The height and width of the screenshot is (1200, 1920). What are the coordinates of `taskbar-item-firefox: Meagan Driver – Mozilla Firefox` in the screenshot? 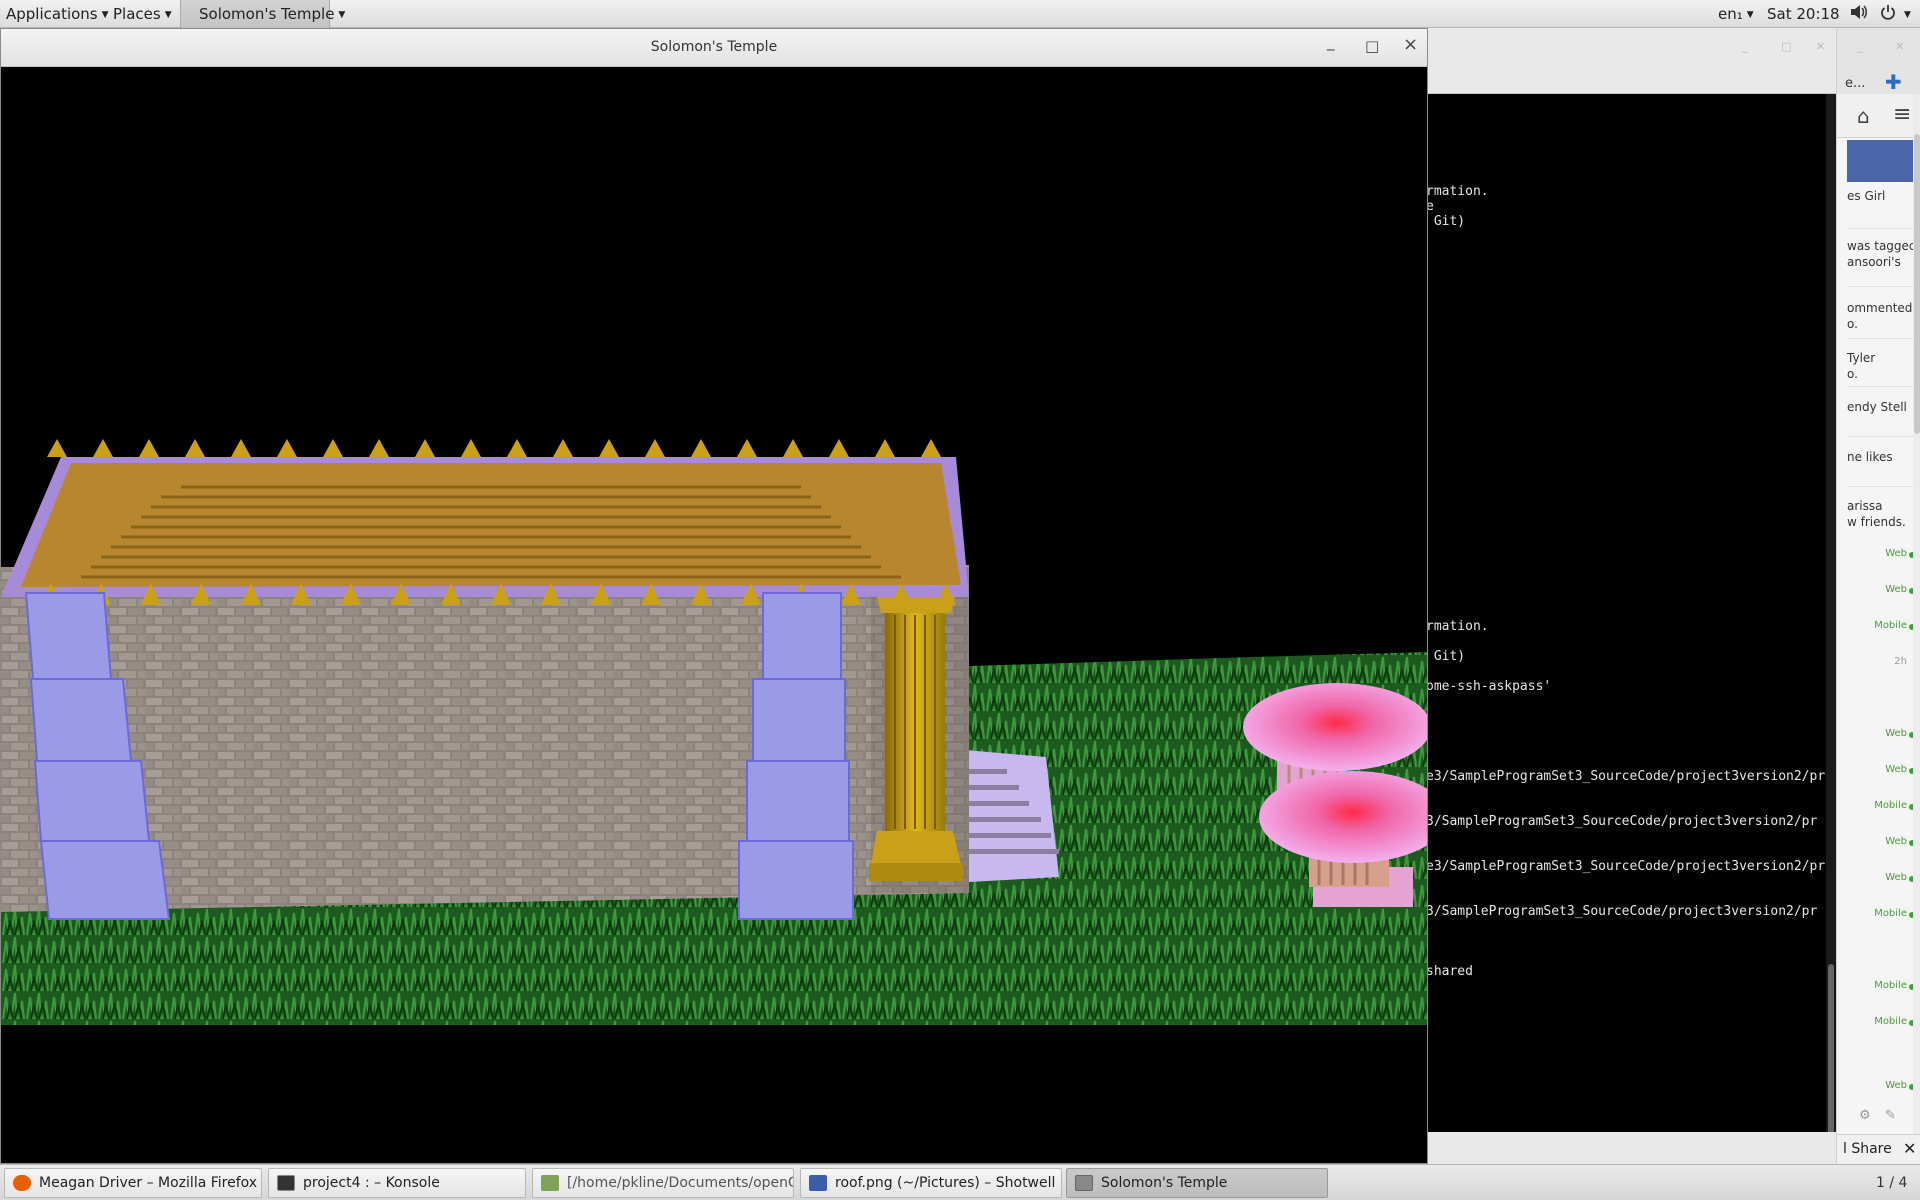 It's located at (133, 1183).